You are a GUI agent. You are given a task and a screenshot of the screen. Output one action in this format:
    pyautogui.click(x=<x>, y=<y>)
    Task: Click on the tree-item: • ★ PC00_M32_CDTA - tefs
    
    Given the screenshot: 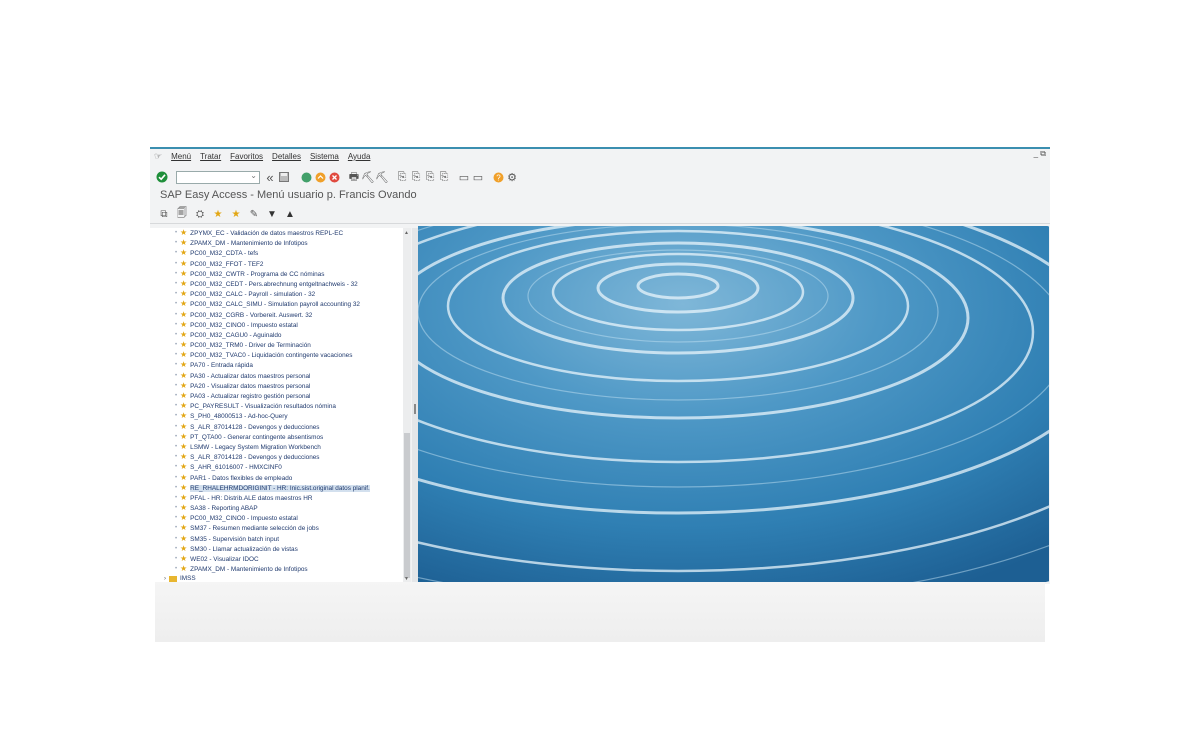 What is the action you would take?
    pyautogui.click(x=276, y=253)
    